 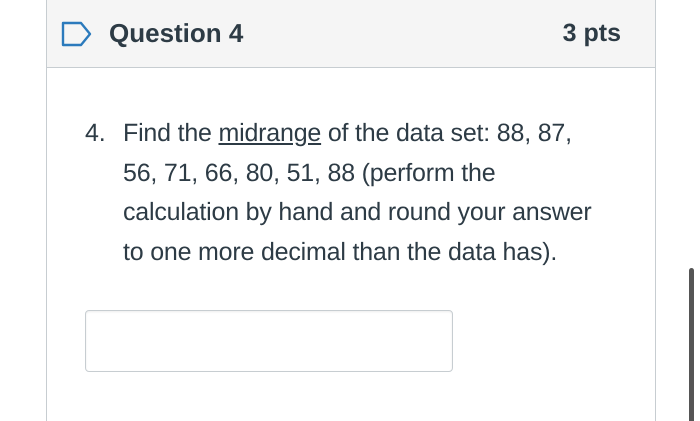 What do you see at coordinates (95, 133) in the screenshot?
I see `question-number: 4.` at bounding box center [95, 133].